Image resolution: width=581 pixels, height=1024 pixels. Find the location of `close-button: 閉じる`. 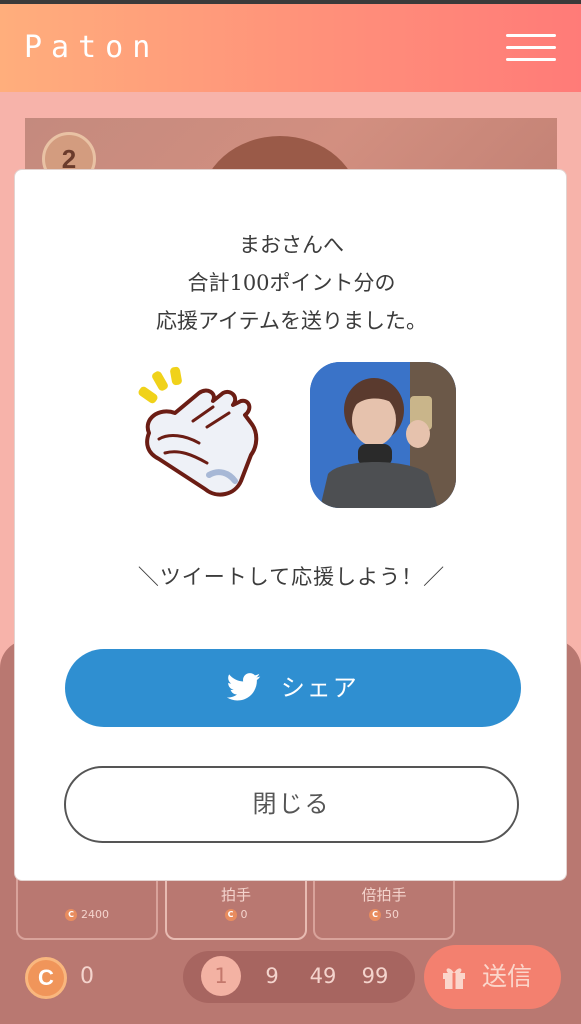

close-button: 閉じる is located at coordinates (291, 804).